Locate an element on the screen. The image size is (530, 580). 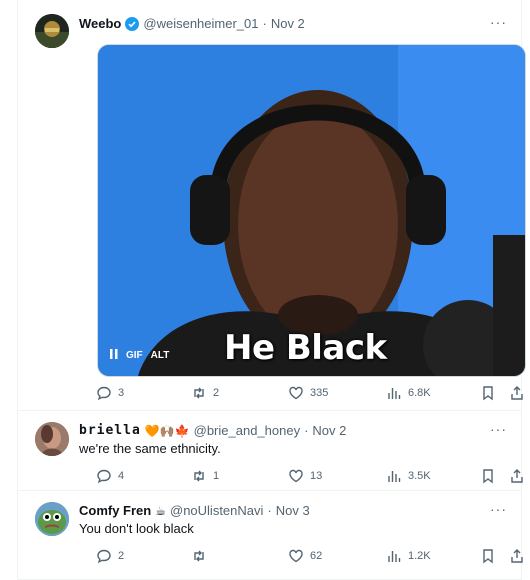
author-handle: @brie_and_honey is located at coordinates (247, 430).